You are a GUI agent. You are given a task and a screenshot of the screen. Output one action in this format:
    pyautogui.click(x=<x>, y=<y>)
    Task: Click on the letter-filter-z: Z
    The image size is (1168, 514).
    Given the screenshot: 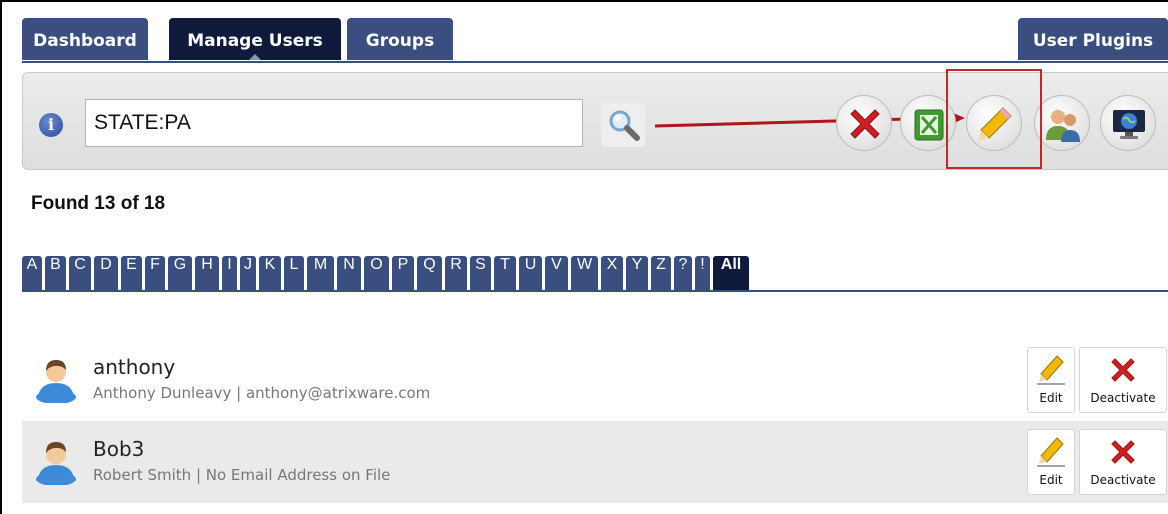 What is the action you would take?
    pyautogui.click(x=661, y=273)
    